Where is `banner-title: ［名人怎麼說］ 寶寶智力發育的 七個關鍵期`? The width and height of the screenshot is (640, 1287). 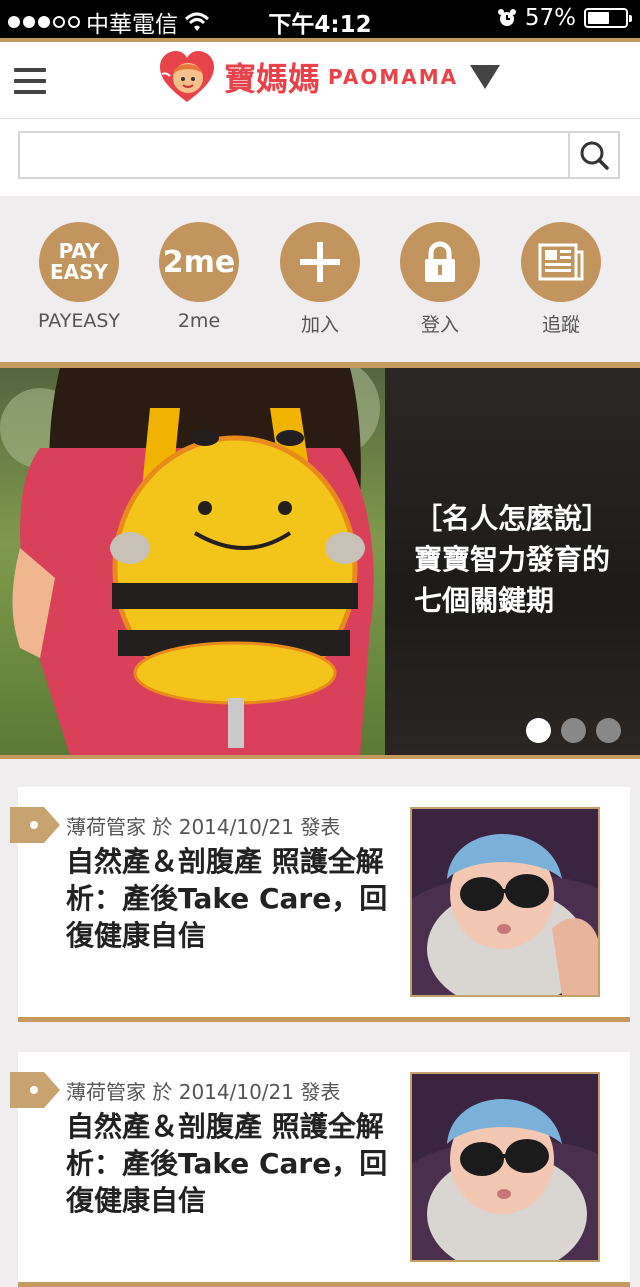
banner-title: ［名人怎麼說］ 寶寶智力發育的 七個關鍵期 is located at coordinates (512, 559).